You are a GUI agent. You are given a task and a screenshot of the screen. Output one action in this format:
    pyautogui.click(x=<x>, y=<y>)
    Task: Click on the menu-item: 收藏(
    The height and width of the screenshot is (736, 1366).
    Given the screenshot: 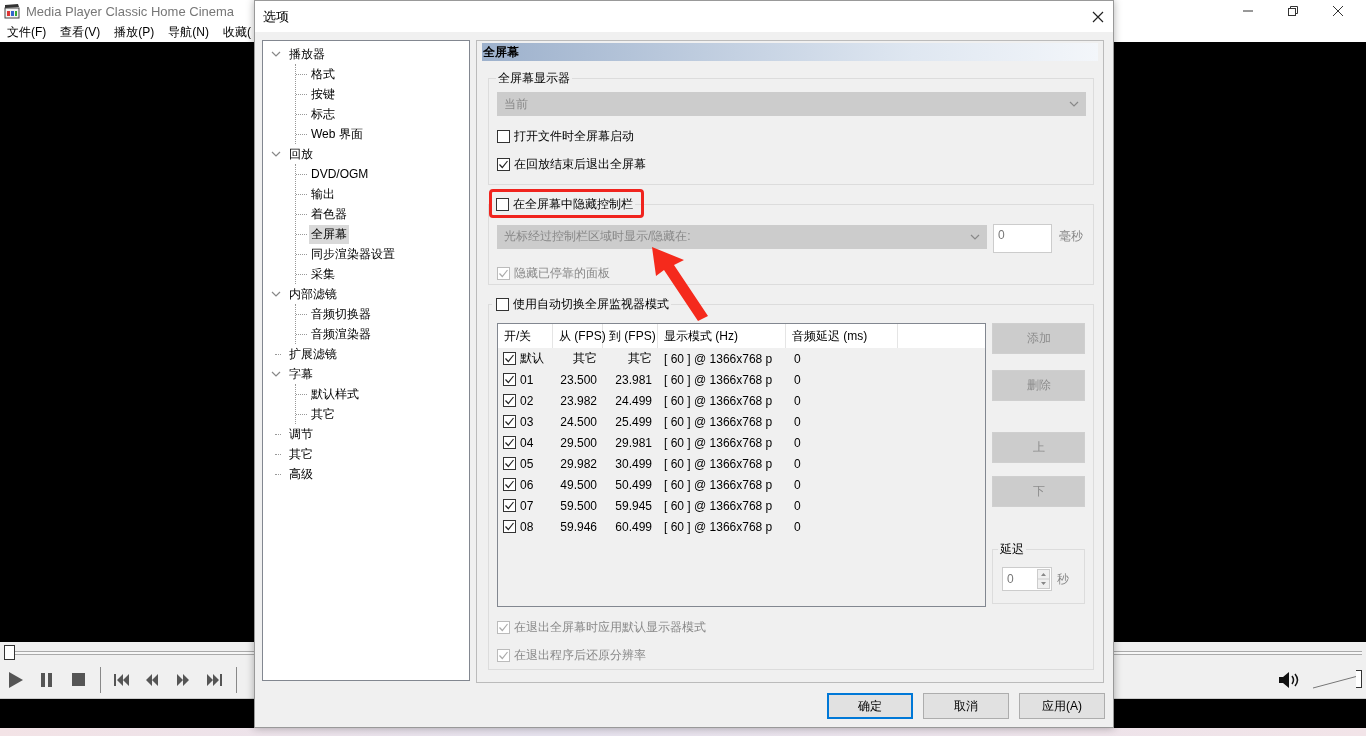 What is the action you would take?
    pyautogui.click(x=237, y=32)
    